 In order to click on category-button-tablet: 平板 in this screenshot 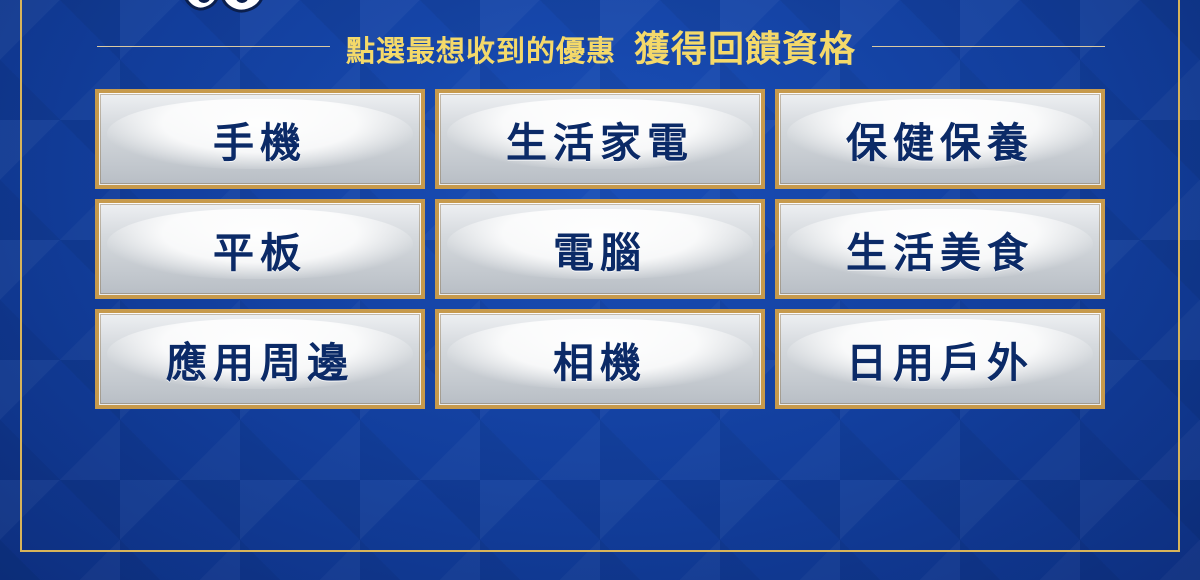, I will do `click(260, 249)`.